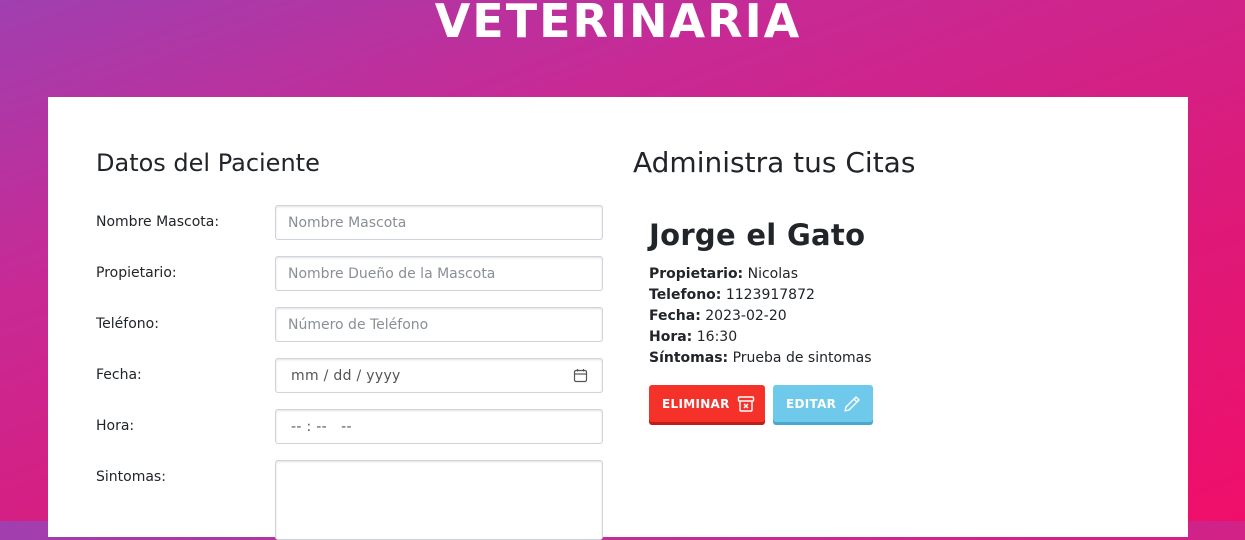 The image size is (1245, 540). I want to click on app-title: VETERINARIA, so click(618, 24).